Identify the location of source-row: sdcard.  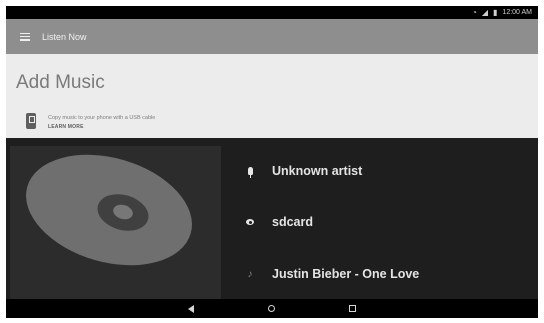
(279, 222).